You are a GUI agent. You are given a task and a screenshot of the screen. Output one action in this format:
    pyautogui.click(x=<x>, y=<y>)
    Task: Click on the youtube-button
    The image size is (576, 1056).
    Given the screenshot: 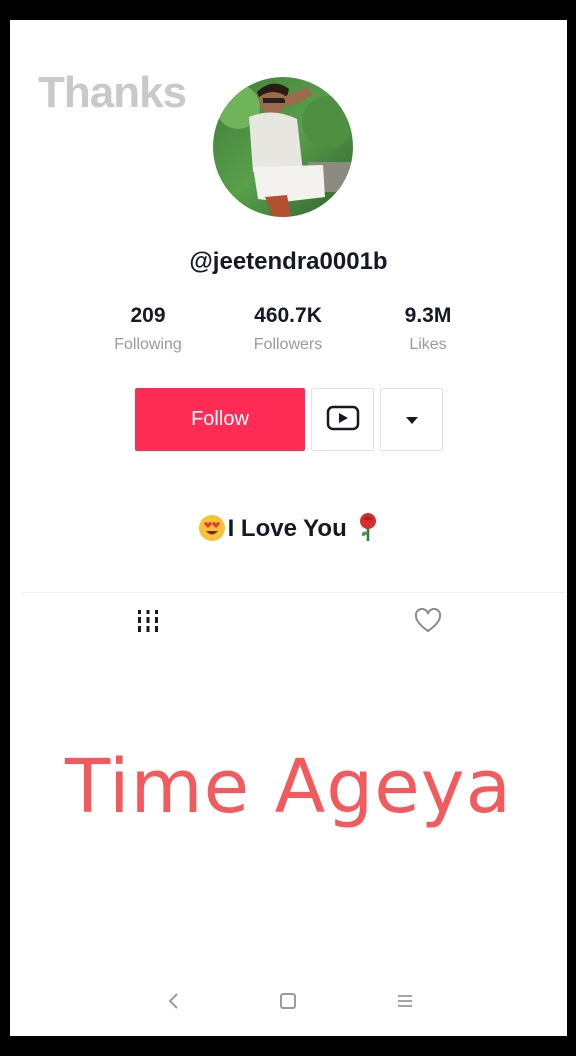 What is the action you would take?
    pyautogui.click(x=342, y=419)
    